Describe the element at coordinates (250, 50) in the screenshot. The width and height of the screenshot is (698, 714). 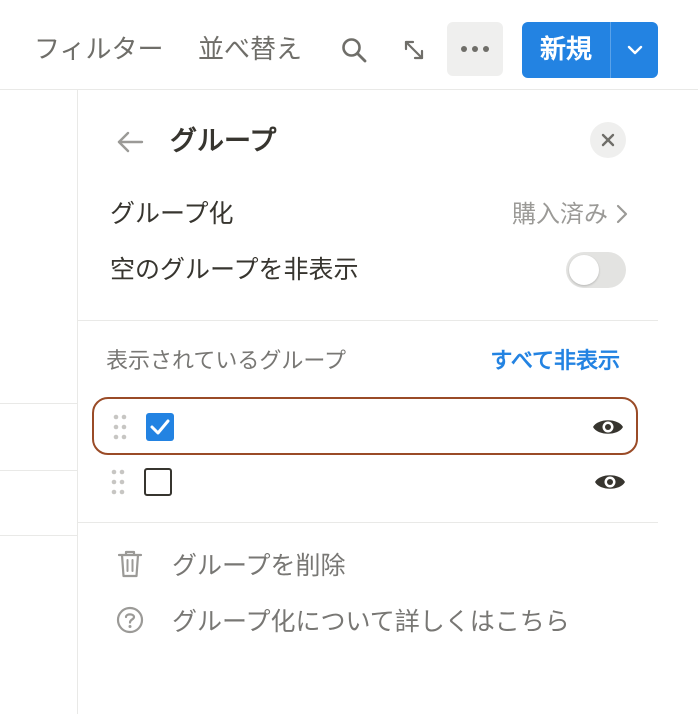
I see `sort-button: 並べ替え` at that location.